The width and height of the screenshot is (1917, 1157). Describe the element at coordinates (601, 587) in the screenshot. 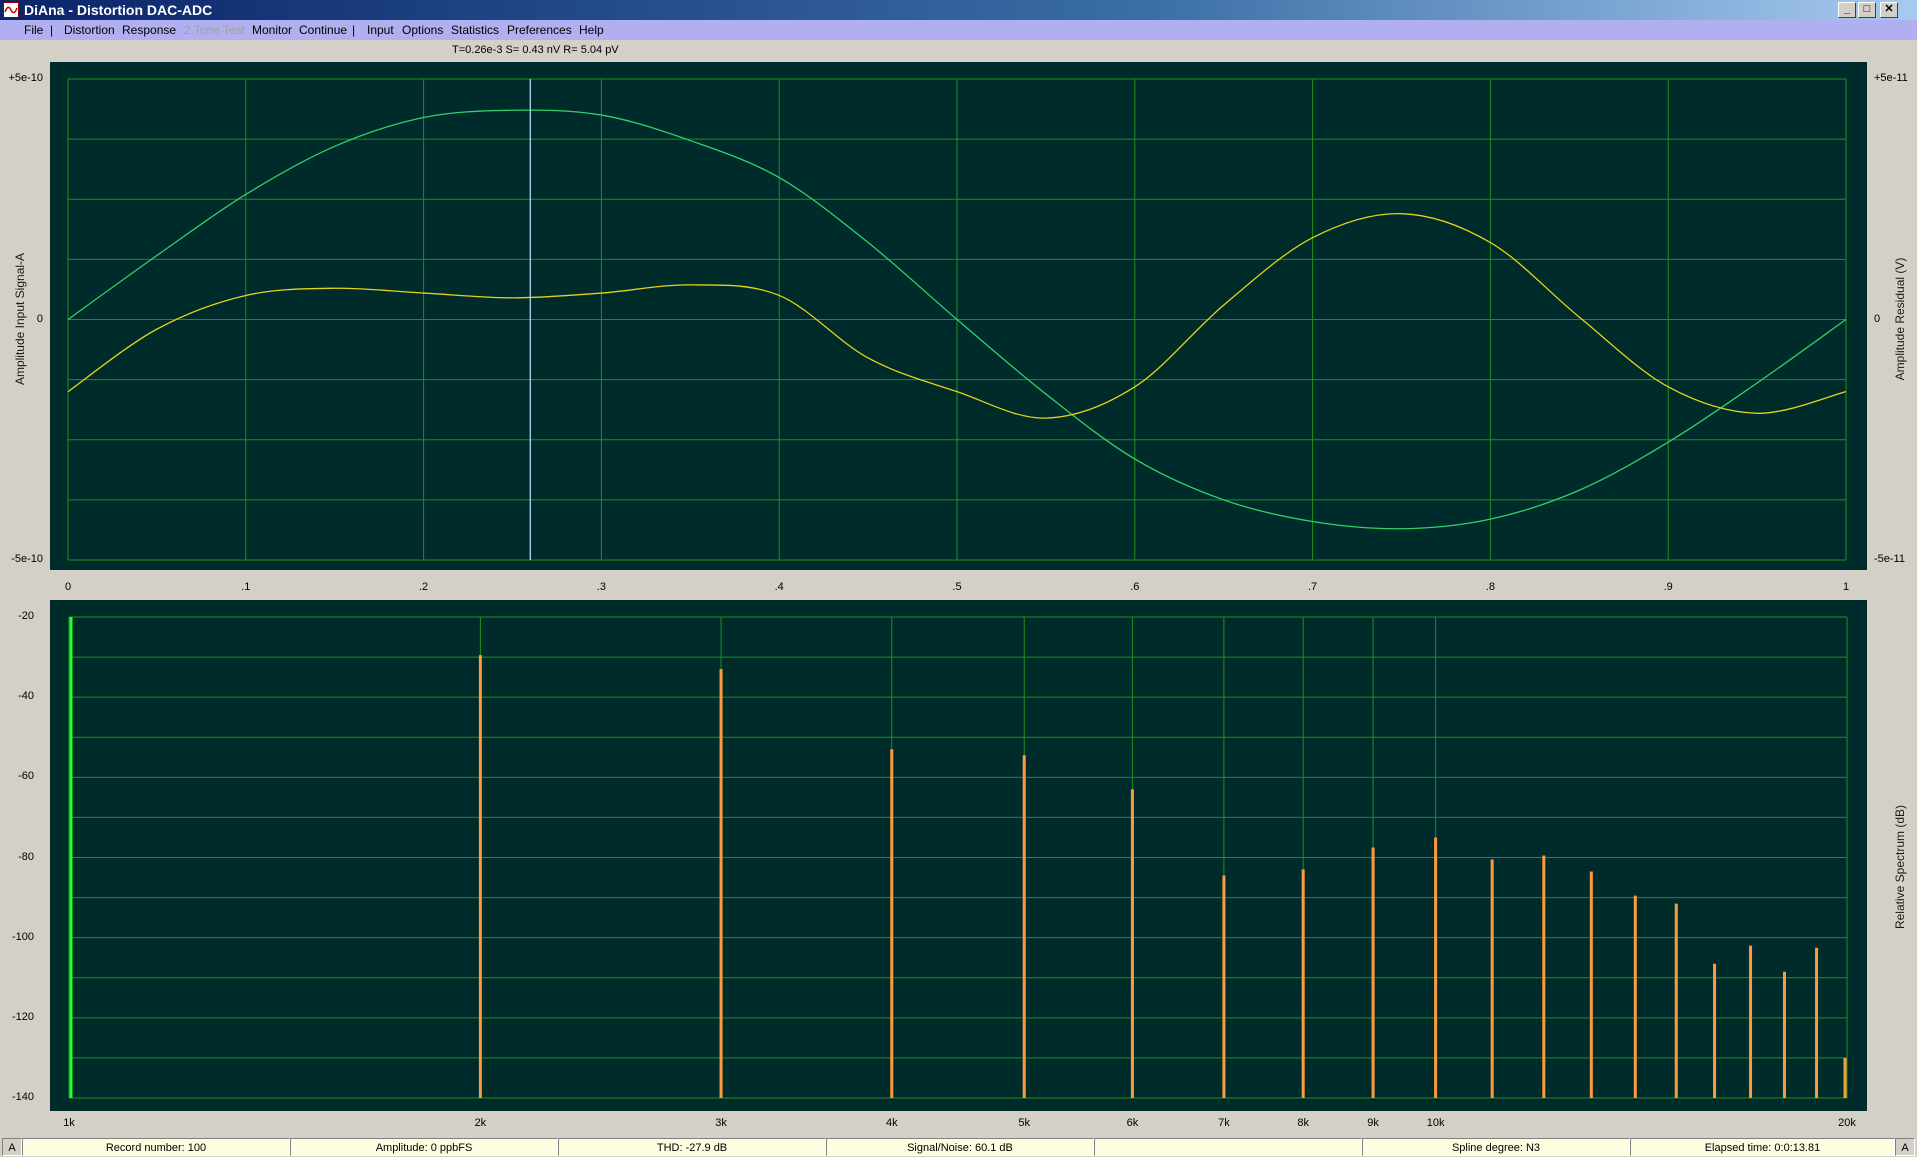

I see `x-tick-label: .3` at that location.